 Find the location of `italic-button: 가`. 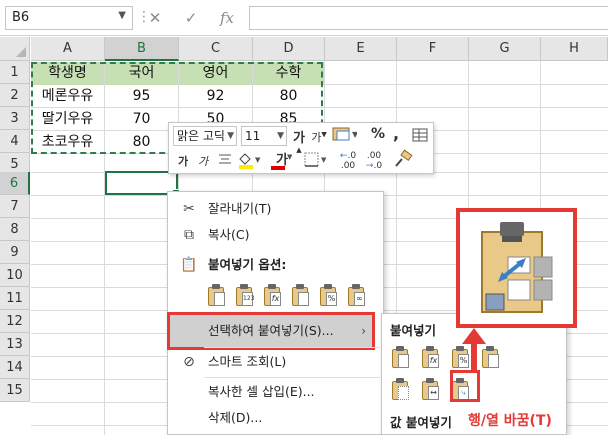

italic-button: 가 is located at coordinates (203, 161).